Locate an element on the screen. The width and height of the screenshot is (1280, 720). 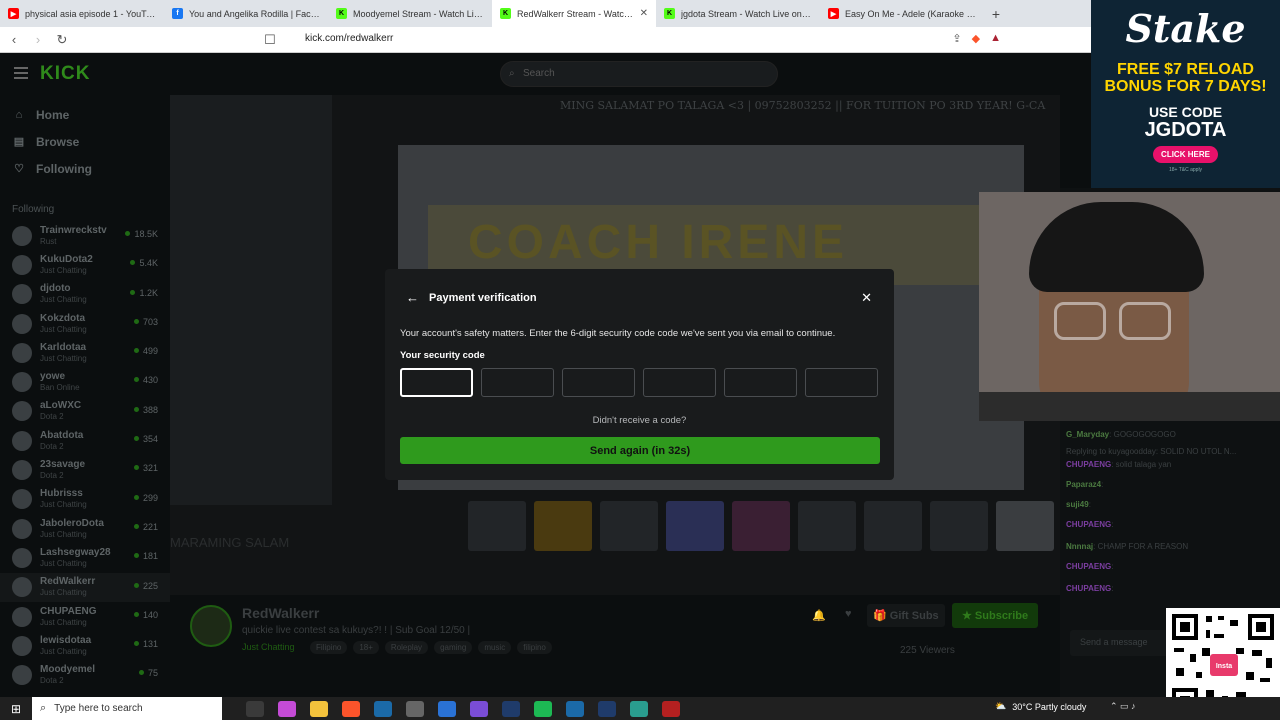
streamer-name: RedWalkerr is located at coordinates (280, 613).